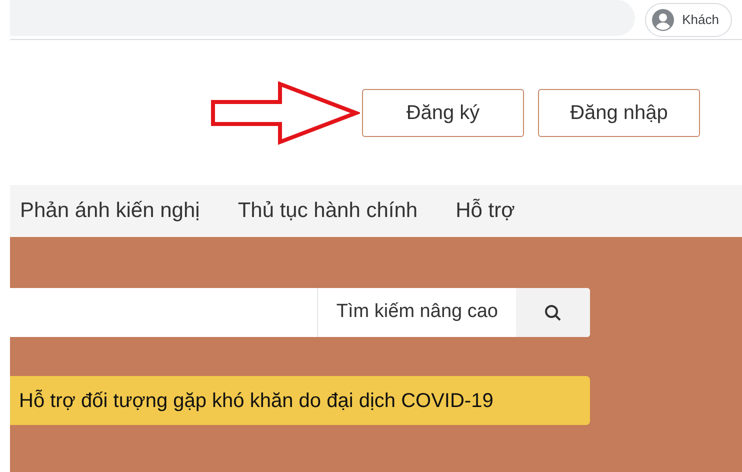 The image size is (742, 472). What do you see at coordinates (663, 19) in the screenshot?
I see `person-icon` at bounding box center [663, 19].